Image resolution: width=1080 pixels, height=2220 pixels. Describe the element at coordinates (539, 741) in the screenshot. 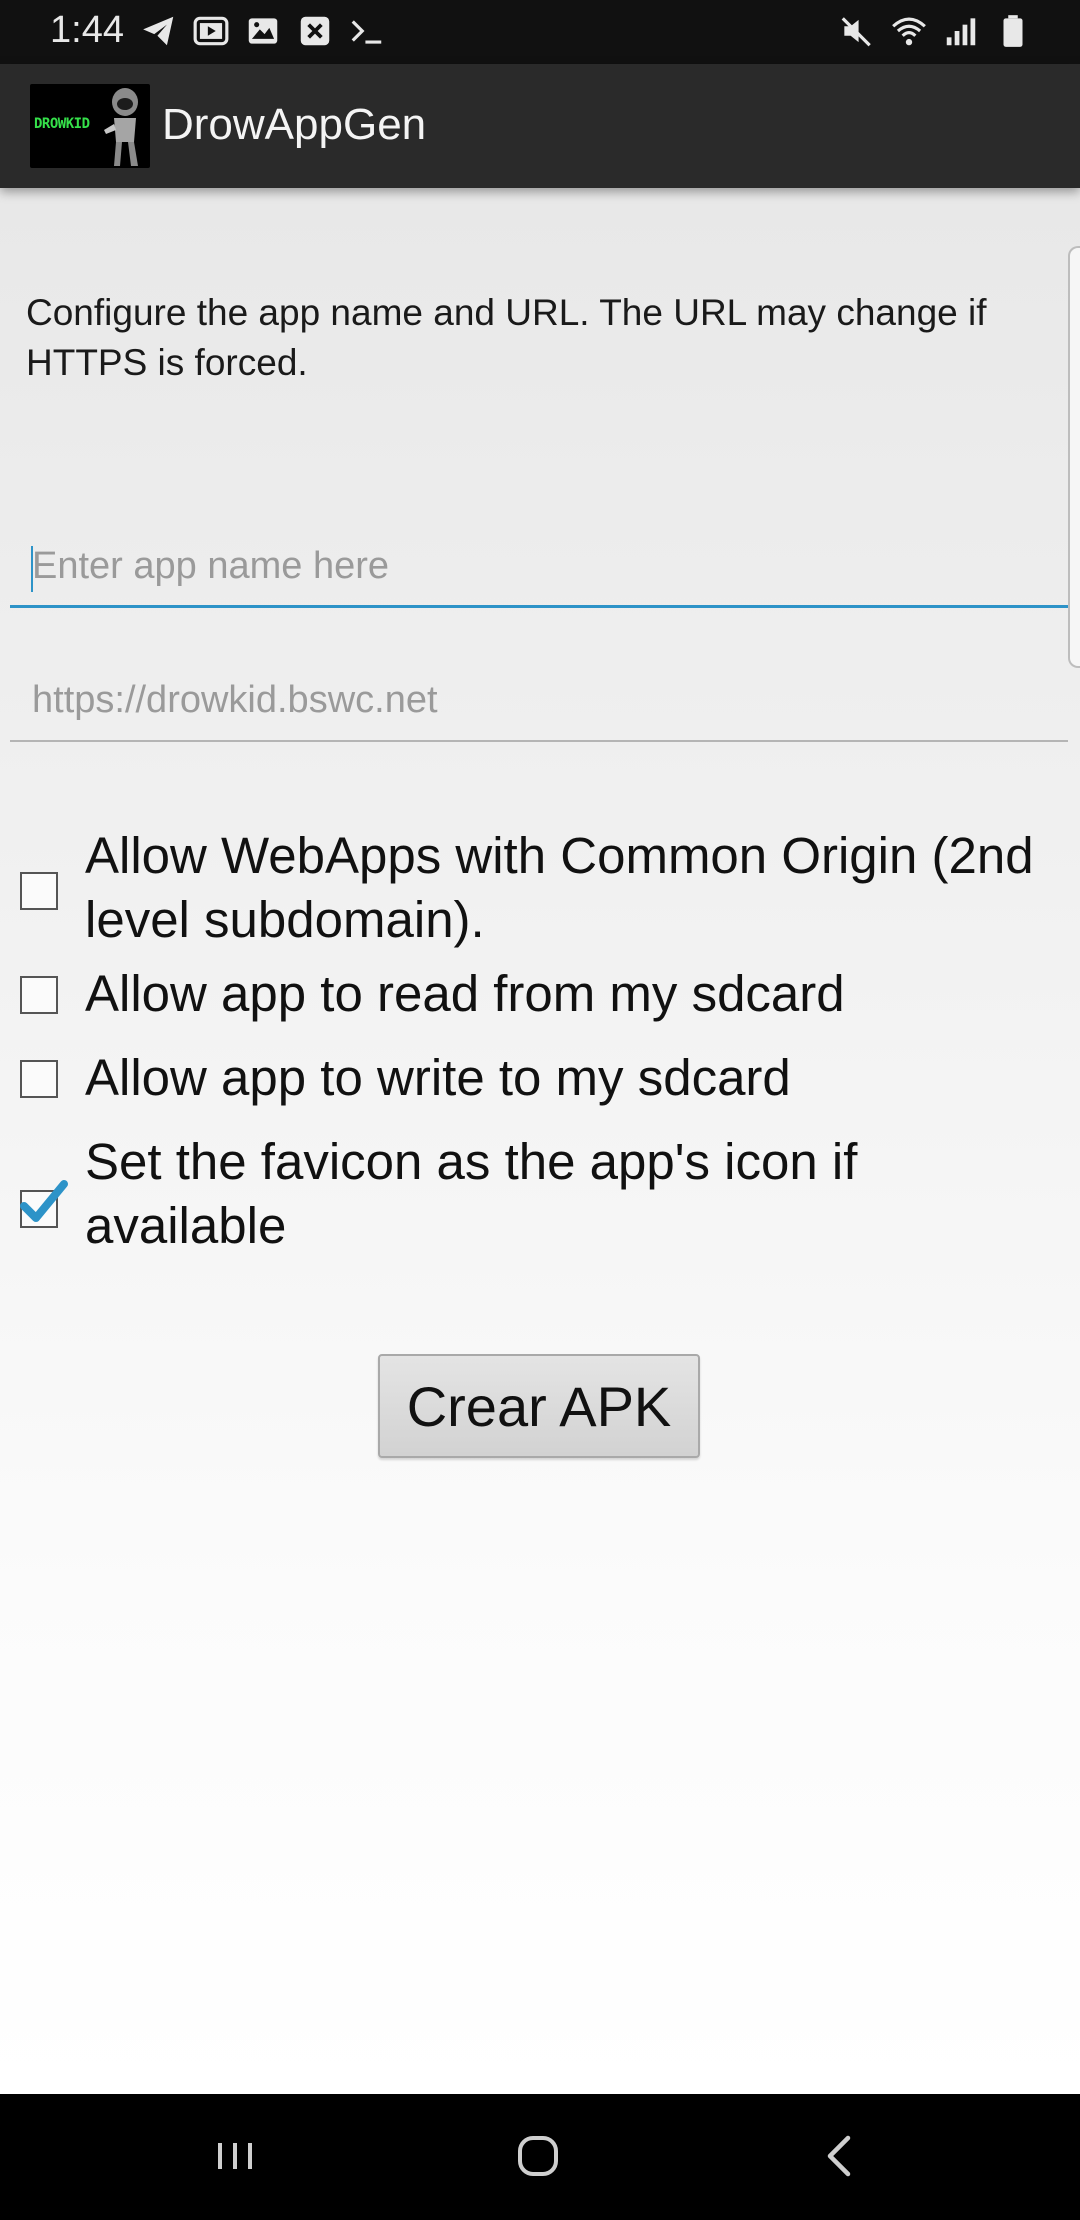

I see `url-underline` at that location.